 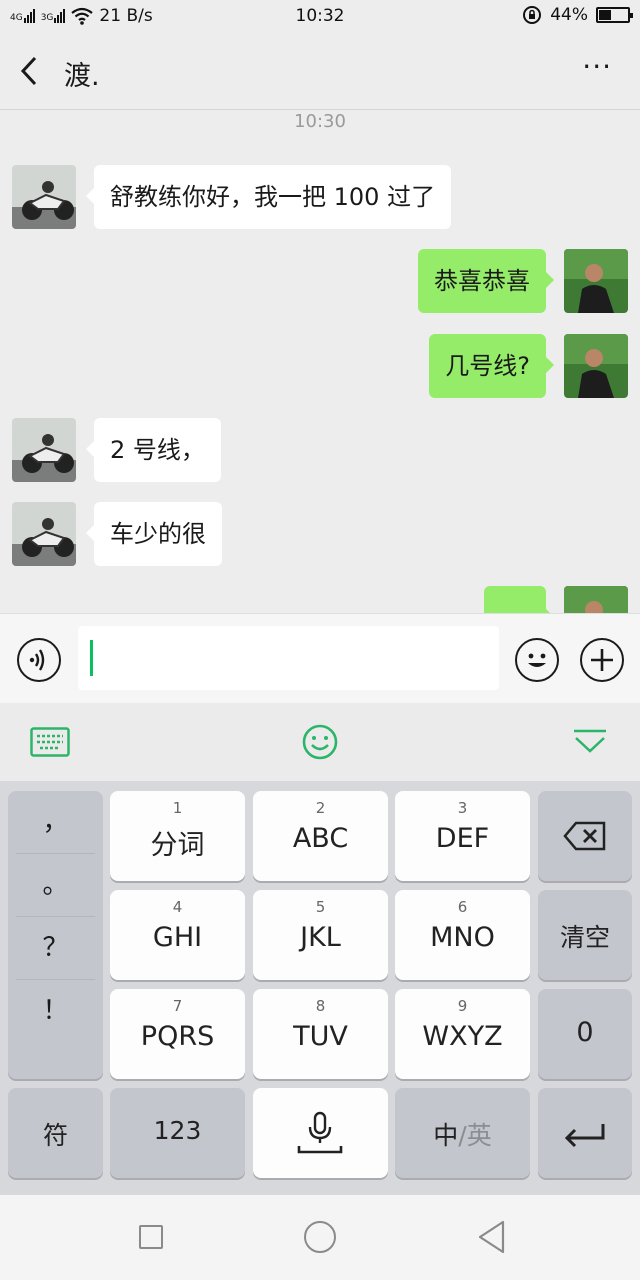 I want to click on chat-title: 渡., so click(x=82, y=76).